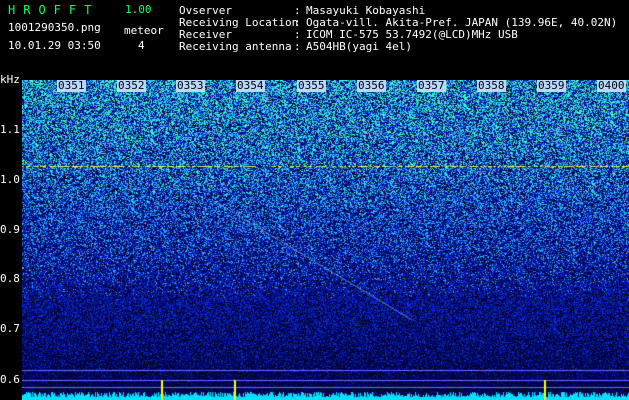 The height and width of the screenshot is (400, 629). What do you see at coordinates (10, 379) in the screenshot?
I see `y-tick: 0.6` at bounding box center [10, 379].